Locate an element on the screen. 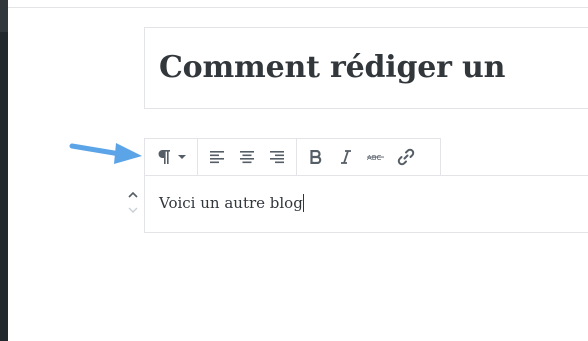 This screenshot has height=341, width=588. strikethrough-icon: ABC is located at coordinates (376, 157).